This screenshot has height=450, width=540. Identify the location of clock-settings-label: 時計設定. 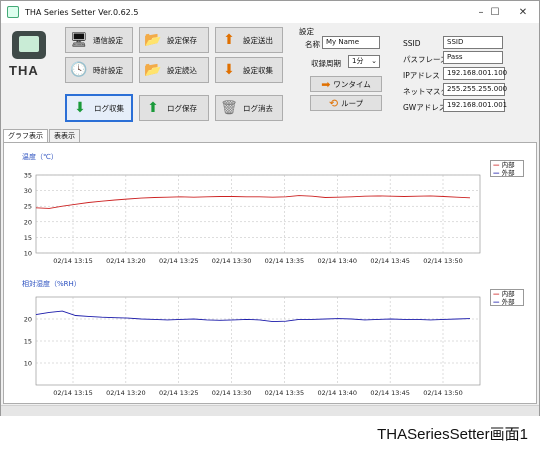
(108, 70).